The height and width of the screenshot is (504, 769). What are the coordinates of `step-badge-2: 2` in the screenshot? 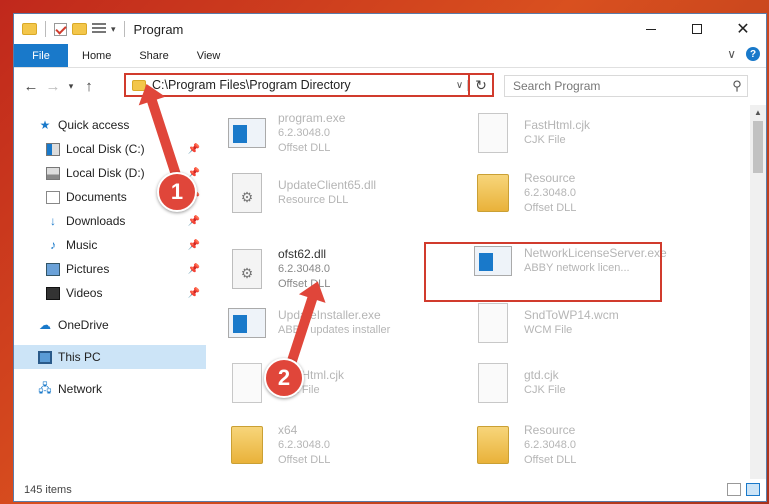 It's located at (284, 378).